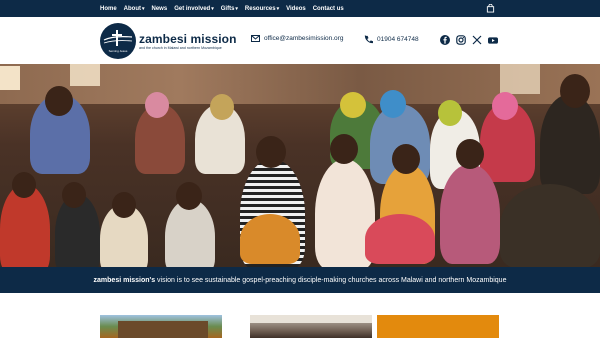 The width and height of the screenshot is (600, 338). Describe the element at coordinates (229, 9) in the screenshot. I see `nav-item-gifts: Gifts ▾` at that location.